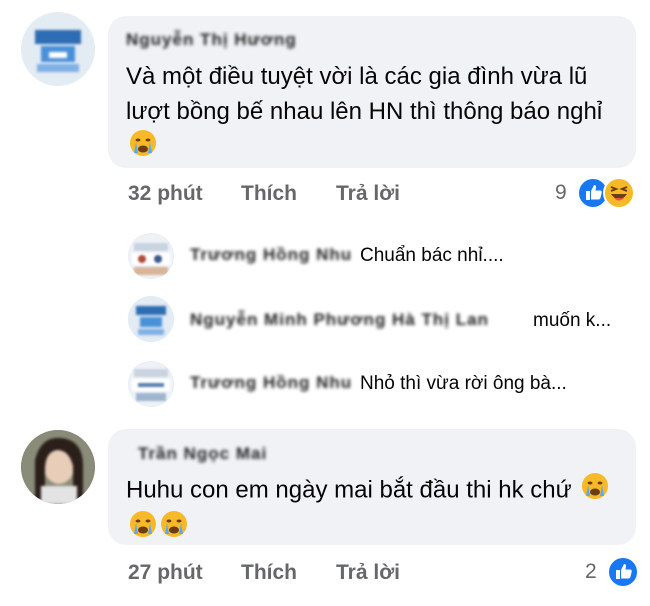 The width and height of the screenshot is (650, 606). Describe the element at coordinates (591, 571) in the screenshot. I see `reaction-count: 2` at that location.